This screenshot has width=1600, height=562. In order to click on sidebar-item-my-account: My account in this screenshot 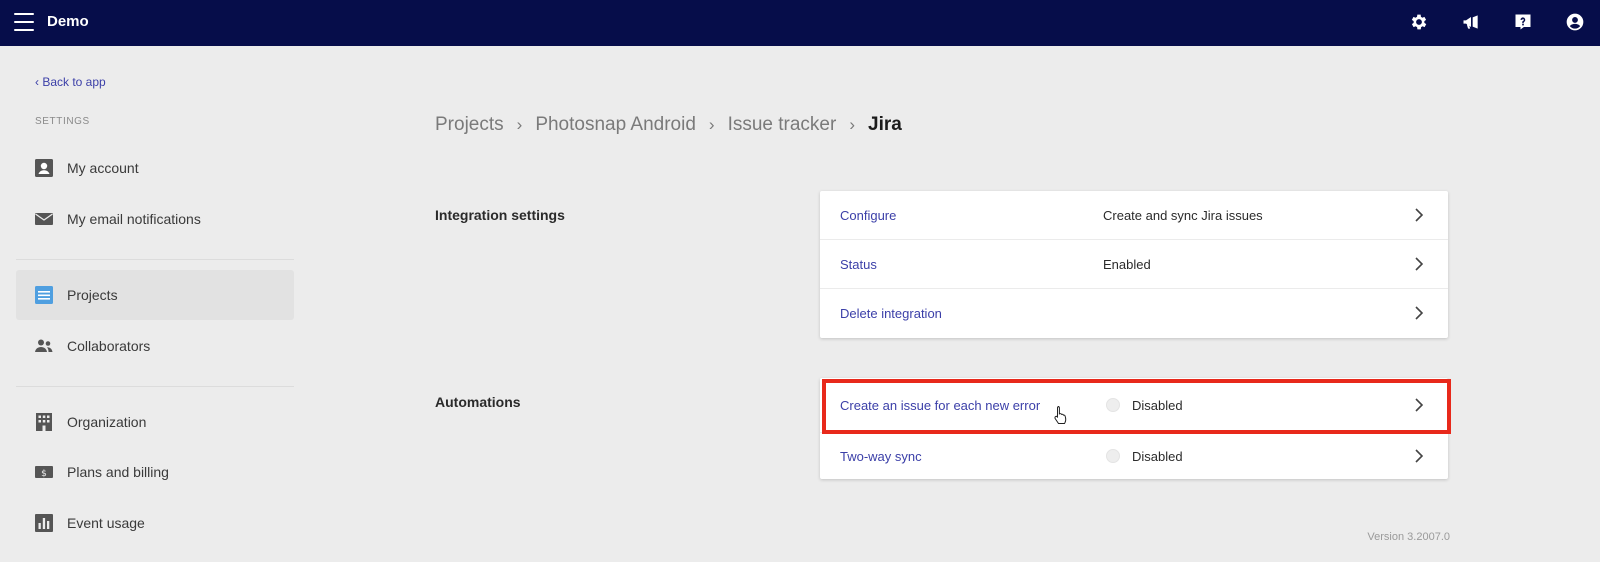, I will do `click(155, 168)`.